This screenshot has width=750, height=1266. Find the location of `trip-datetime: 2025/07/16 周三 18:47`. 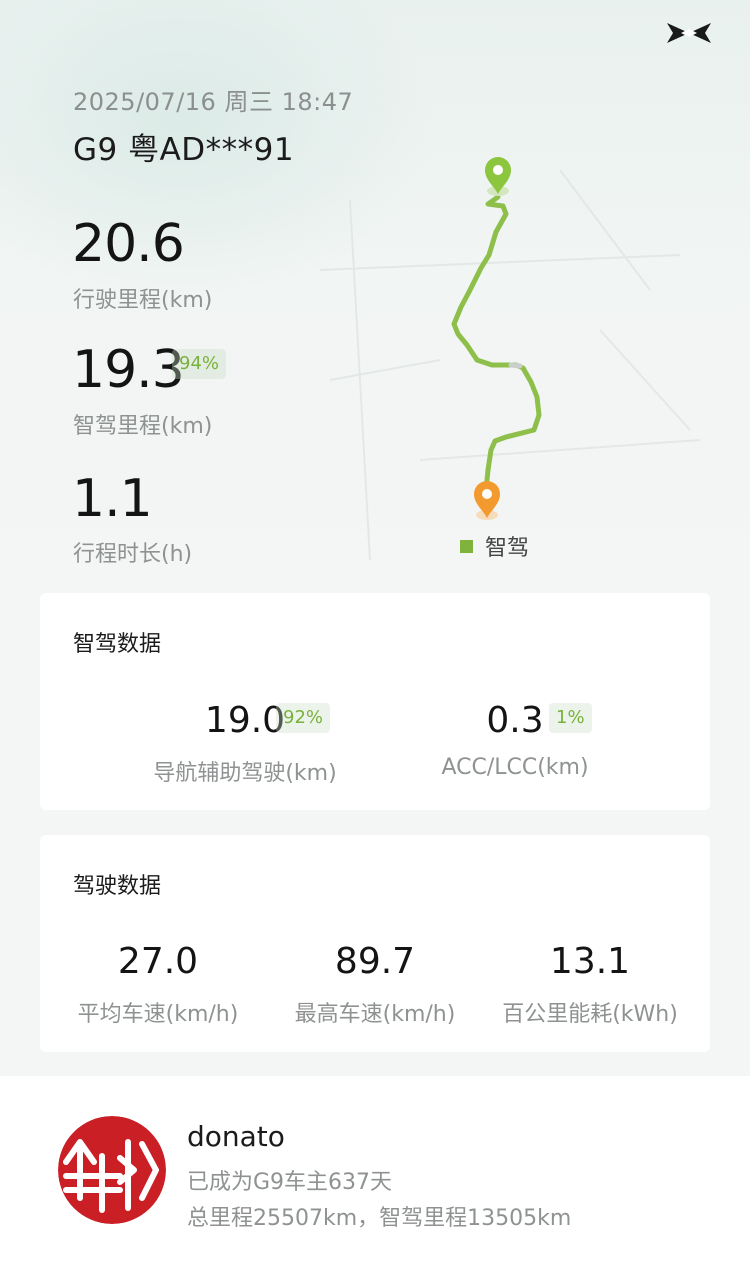

trip-datetime: 2025/07/16 周三 18:47 is located at coordinates (213, 102).